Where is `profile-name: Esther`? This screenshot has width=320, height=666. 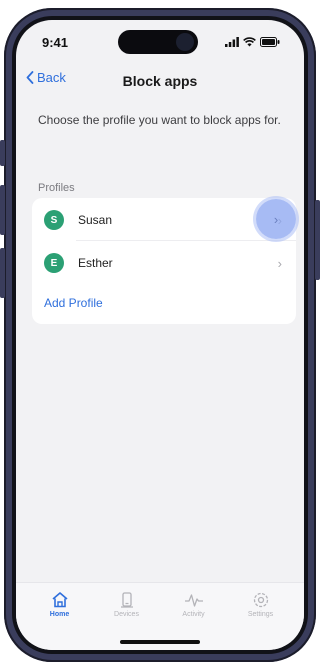 profile-name: Esther is located at coordinates (95, 263).